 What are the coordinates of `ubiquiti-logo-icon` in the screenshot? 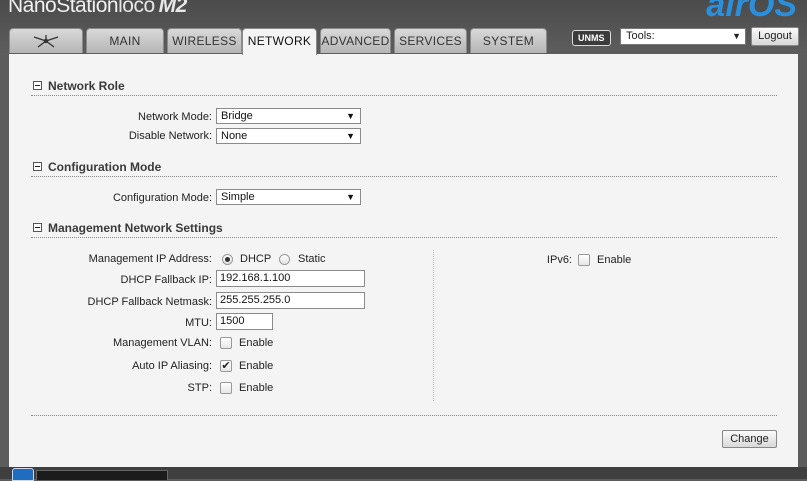 It's located at (46, 41).